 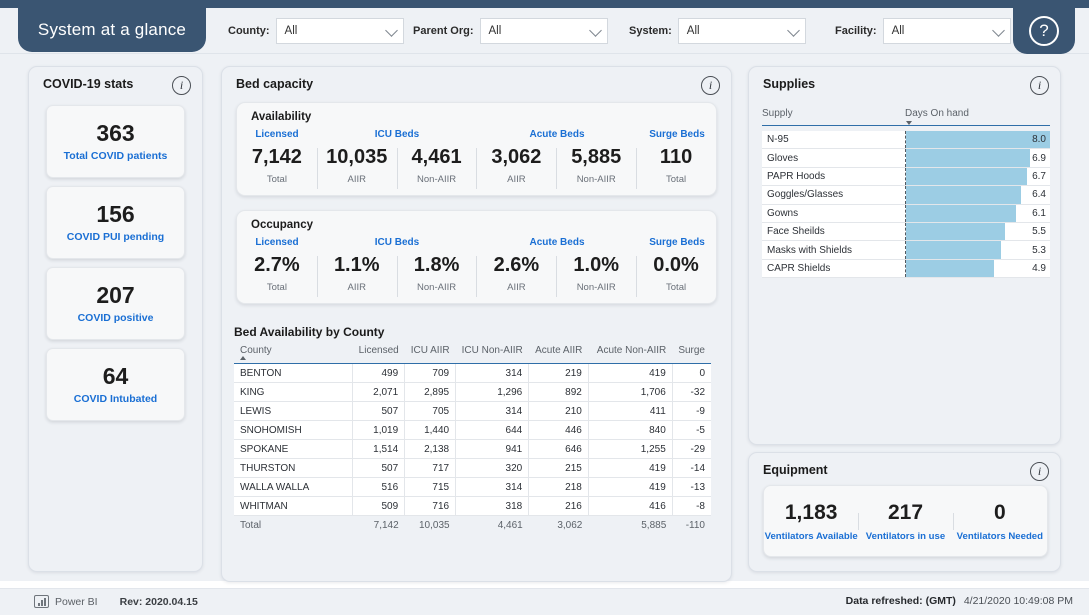 What do you see at coordinates (906, 177) in the screenshot?
I see `supply-row: PAPR Hoods 6.7` at bounding box center [906, 177].